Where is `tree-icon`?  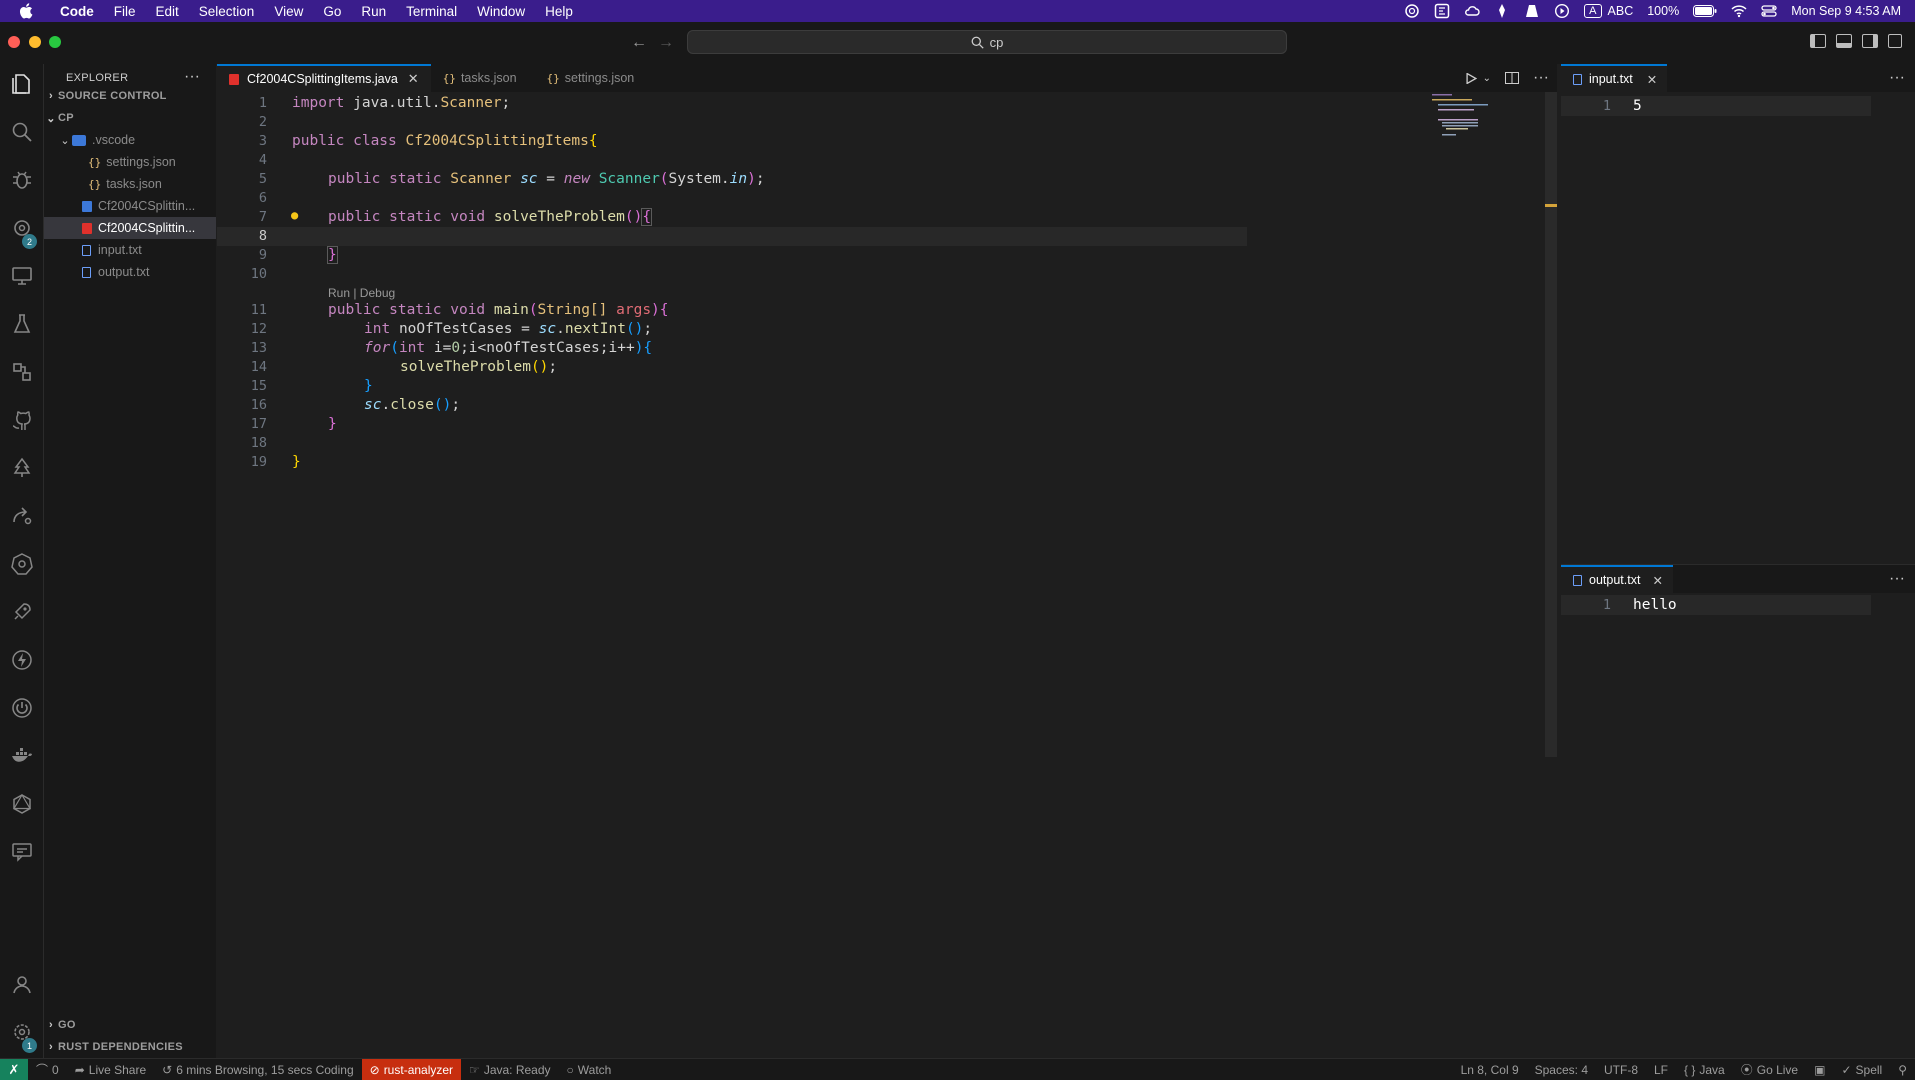 tree-icon is located at coordinates (22, 468).